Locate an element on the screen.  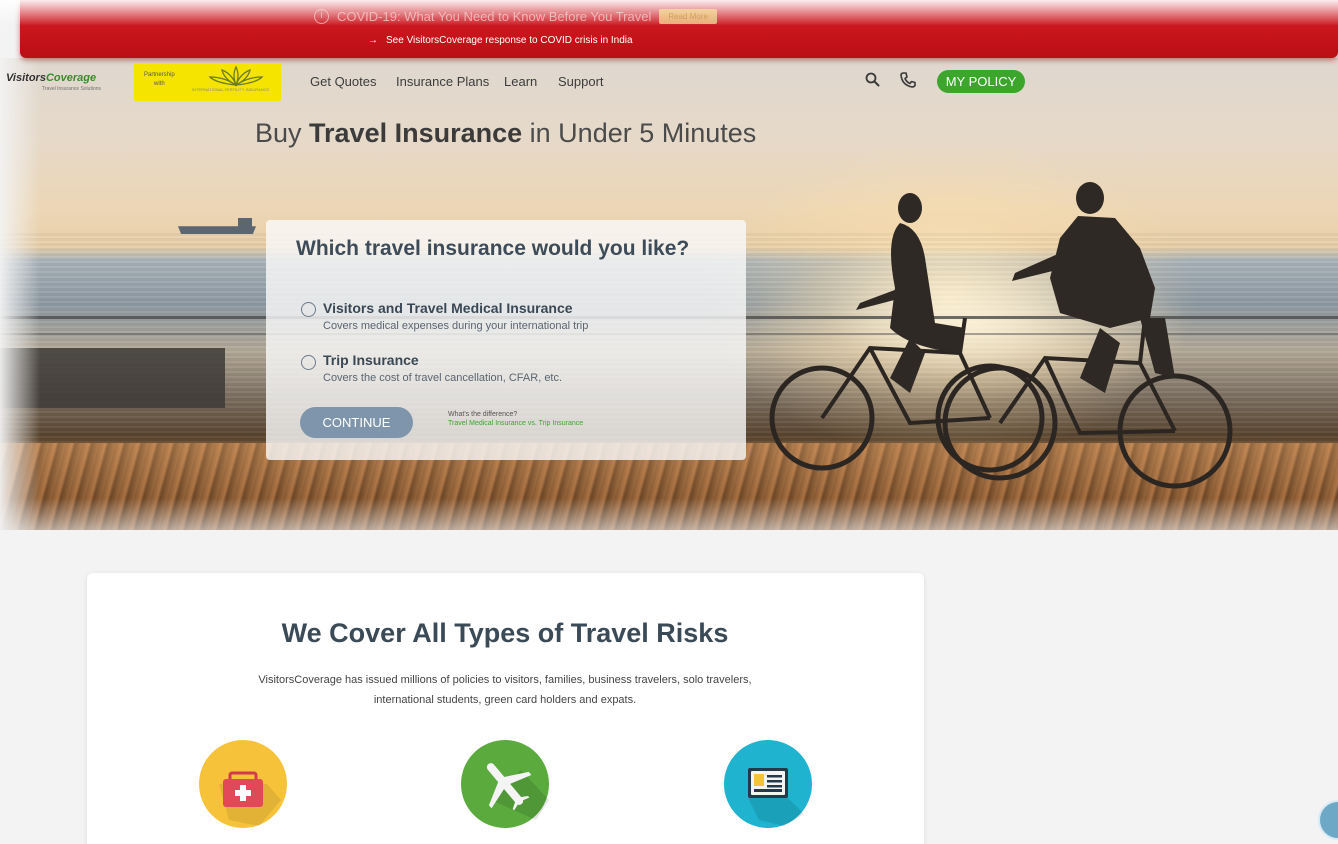
read-more-button: Read More is located at coordinates (688, 16).